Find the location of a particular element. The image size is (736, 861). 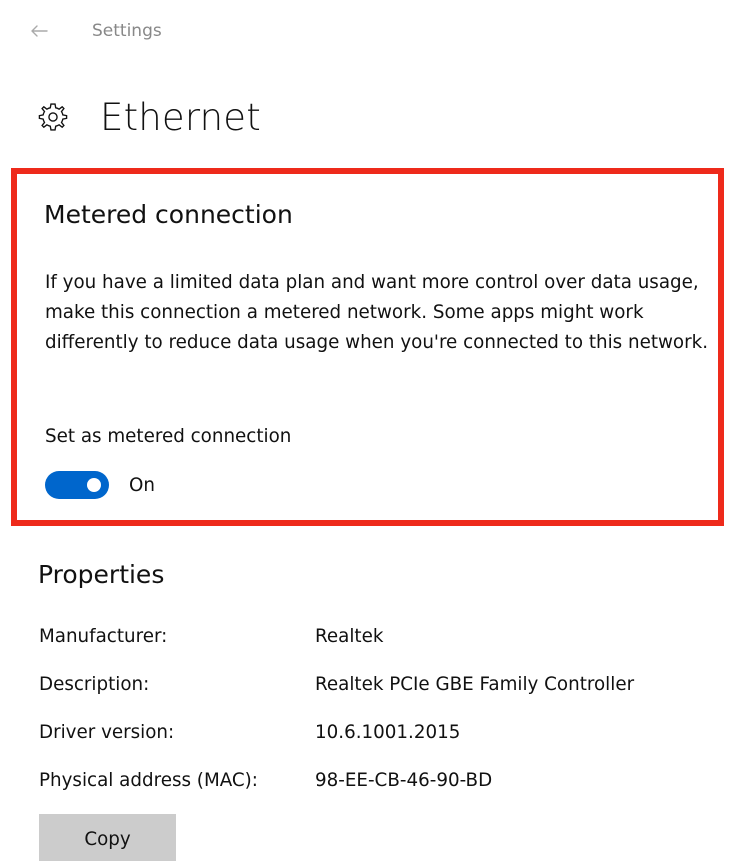

property-label: Physical address (MAC): is located at coordinates (148, 780).